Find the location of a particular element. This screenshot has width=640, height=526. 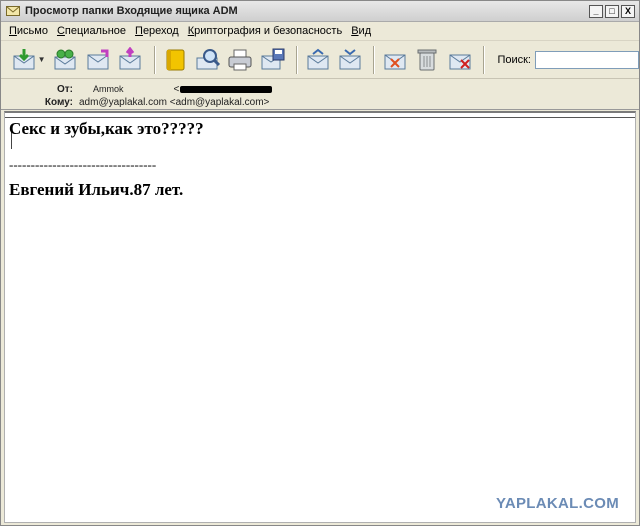

find-icon is located at coordinates (207, 60).